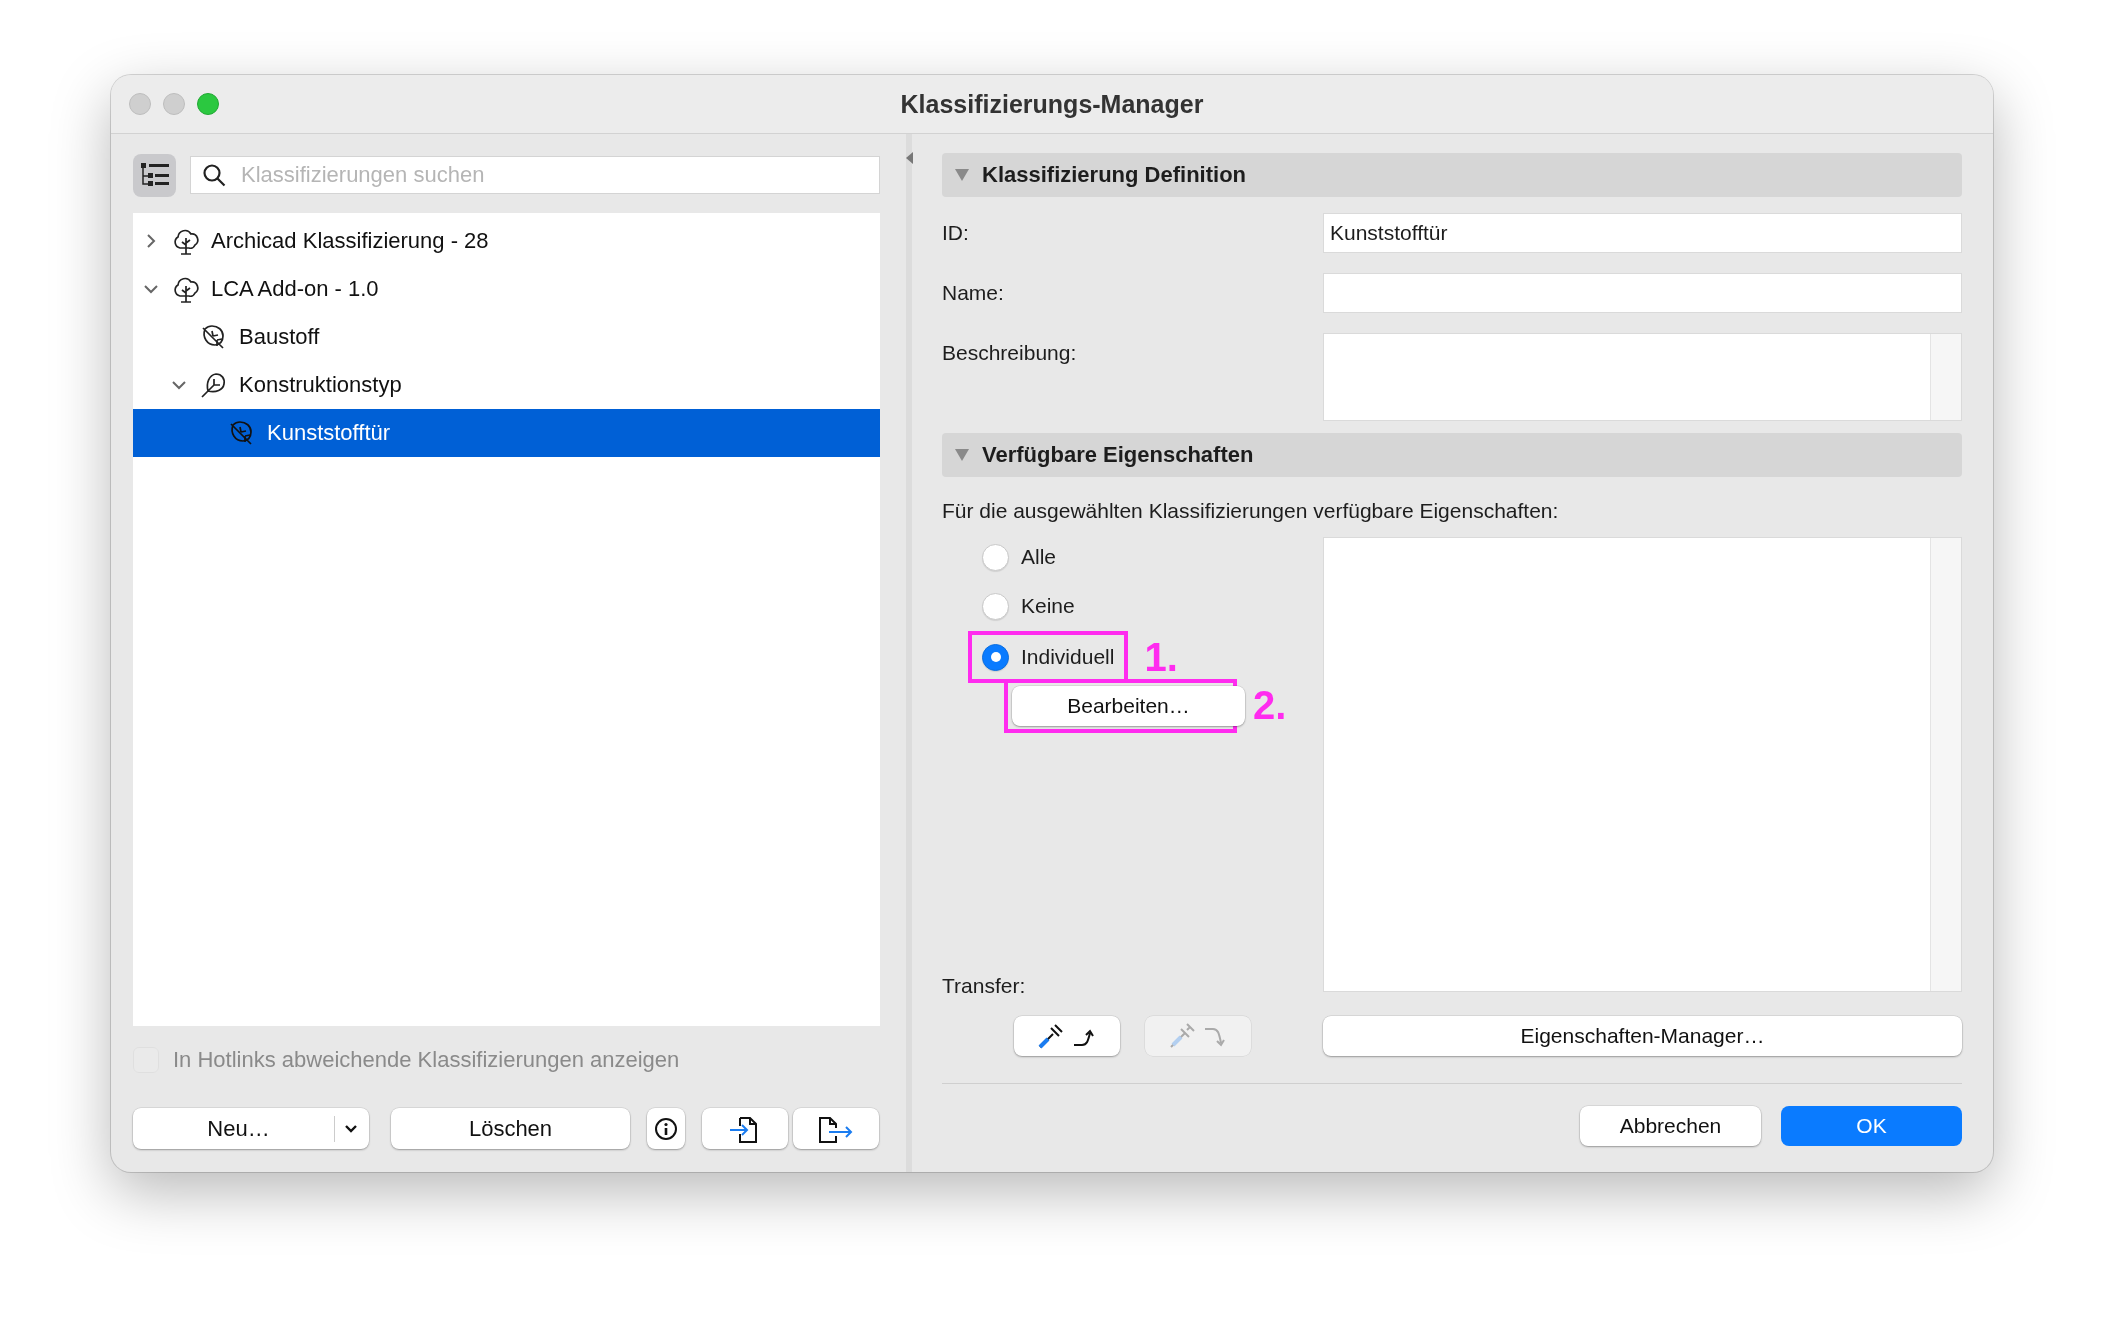 The image size is (2104, 1320). I want to click on radio-label: Keine, so click(1048, 606).